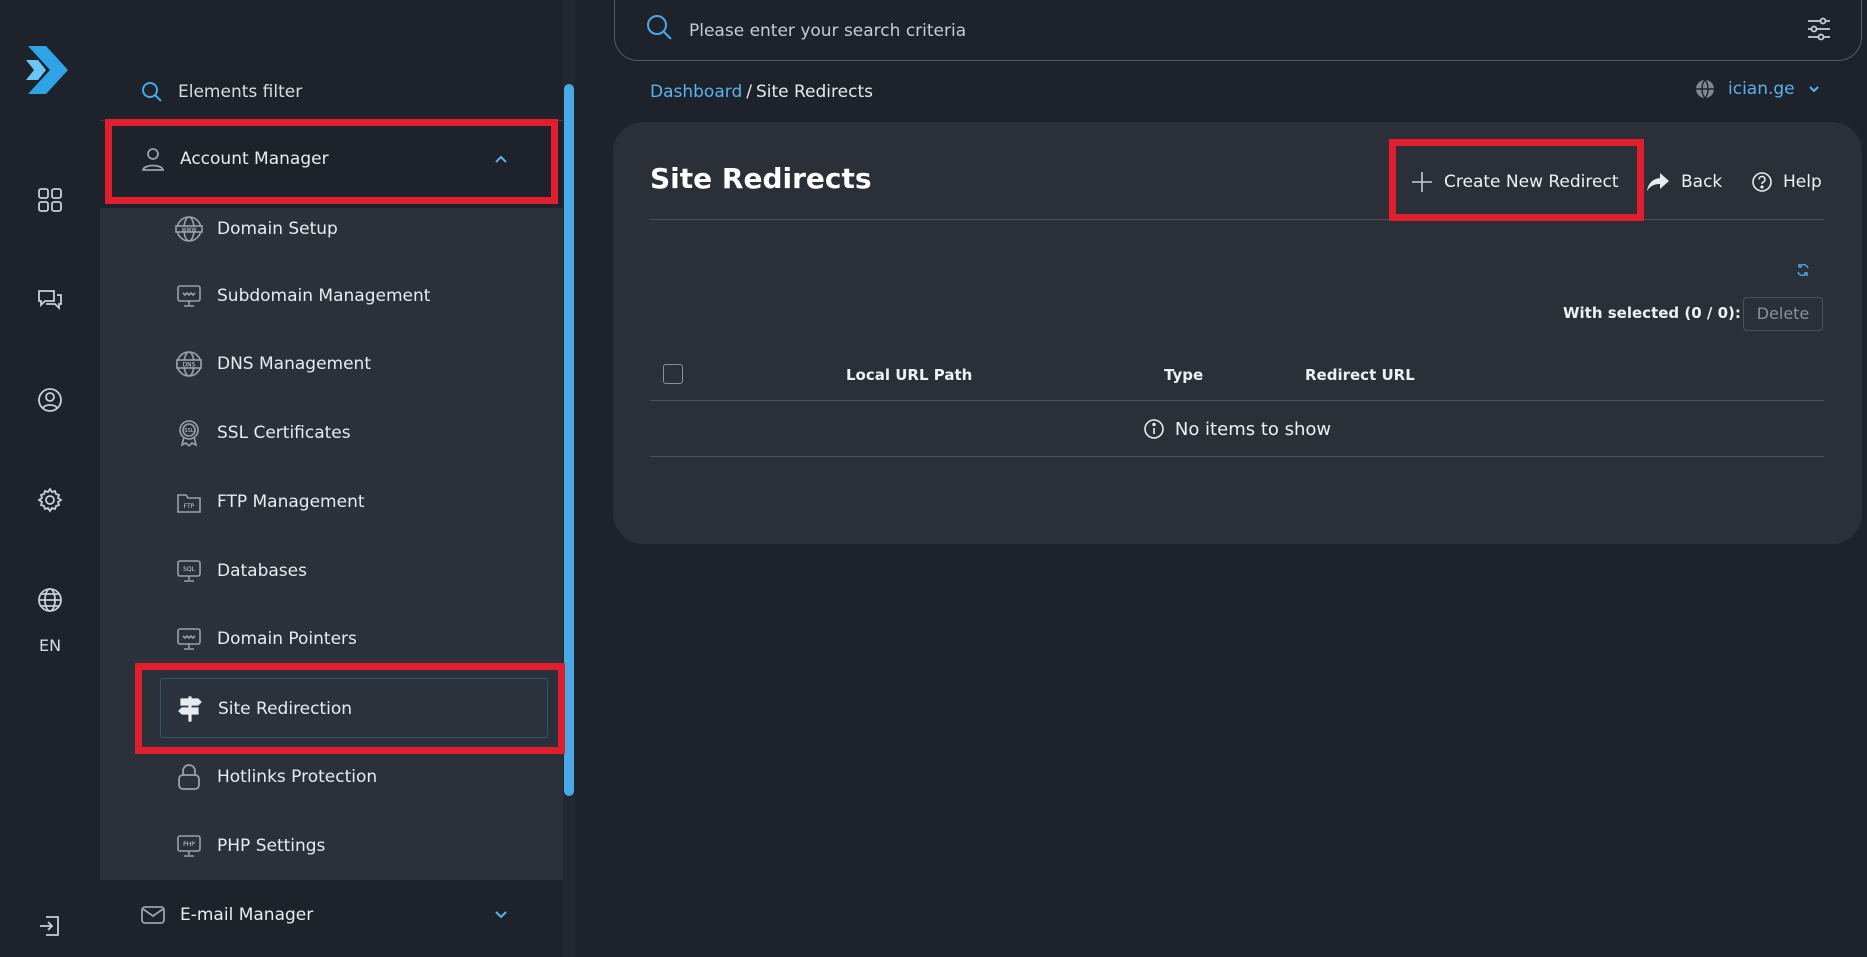  I want to click on breadcrumb: Dashboard / Site Redirects, so click(761, 92).